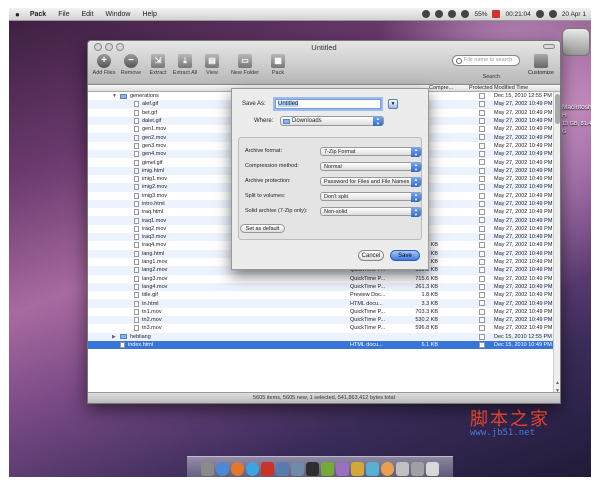 This screenshot has height=485, width=600. I want to click on timemachine-icon, so click(439, 14).